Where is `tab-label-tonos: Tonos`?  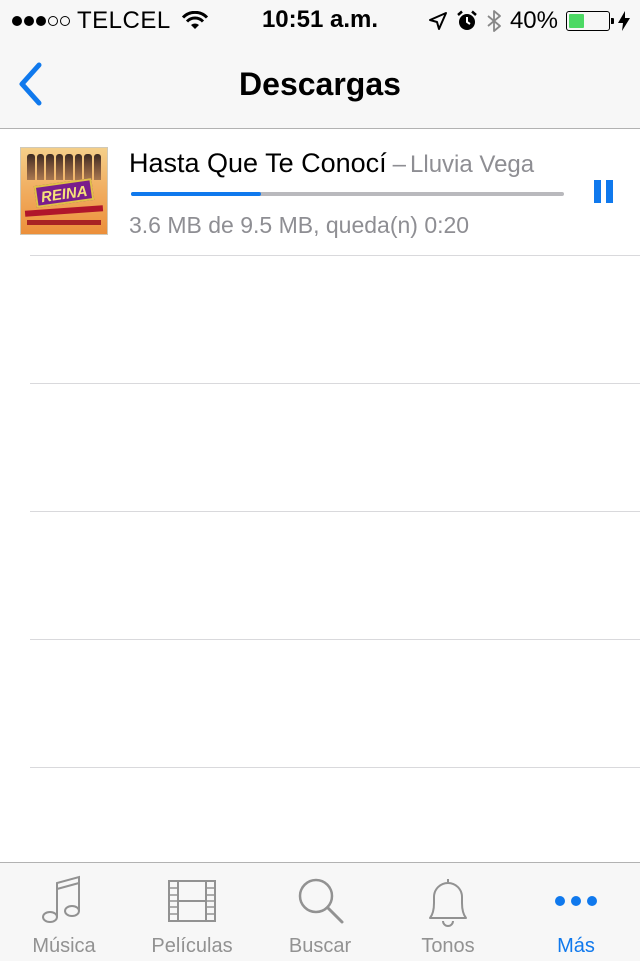
tab-label-tonos: Tonos is located at coordinates (448, 946).